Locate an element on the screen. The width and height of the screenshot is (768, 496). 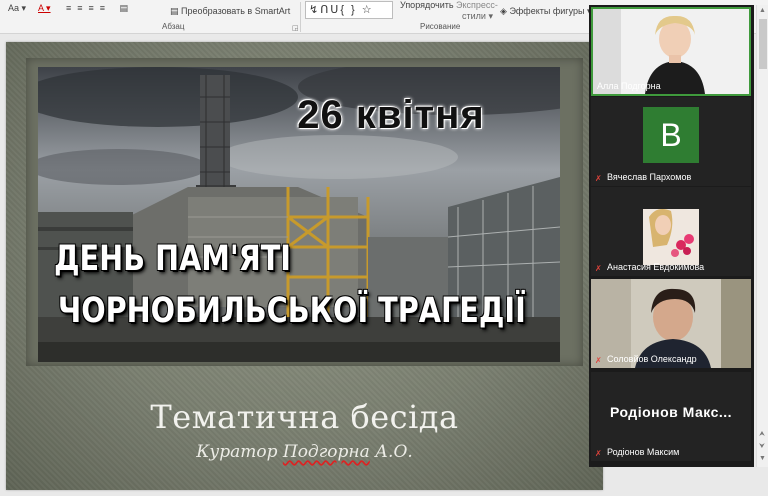
participant-name-row: ✗ Родіонов Максим is located at coordinates (637, 452).